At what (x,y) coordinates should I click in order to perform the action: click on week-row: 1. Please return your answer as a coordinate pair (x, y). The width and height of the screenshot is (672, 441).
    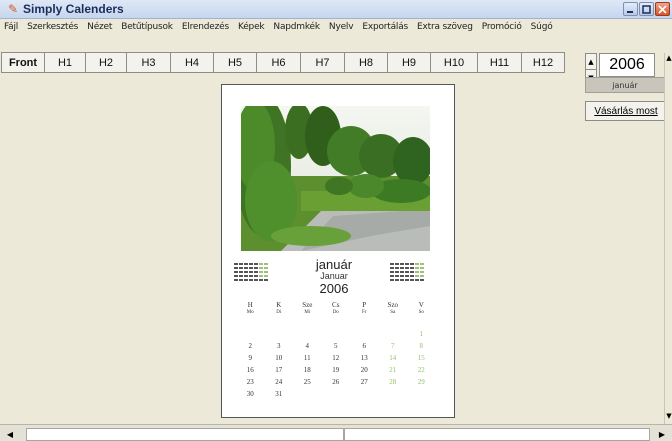
    Looking at the image, I should click on (336, 336).